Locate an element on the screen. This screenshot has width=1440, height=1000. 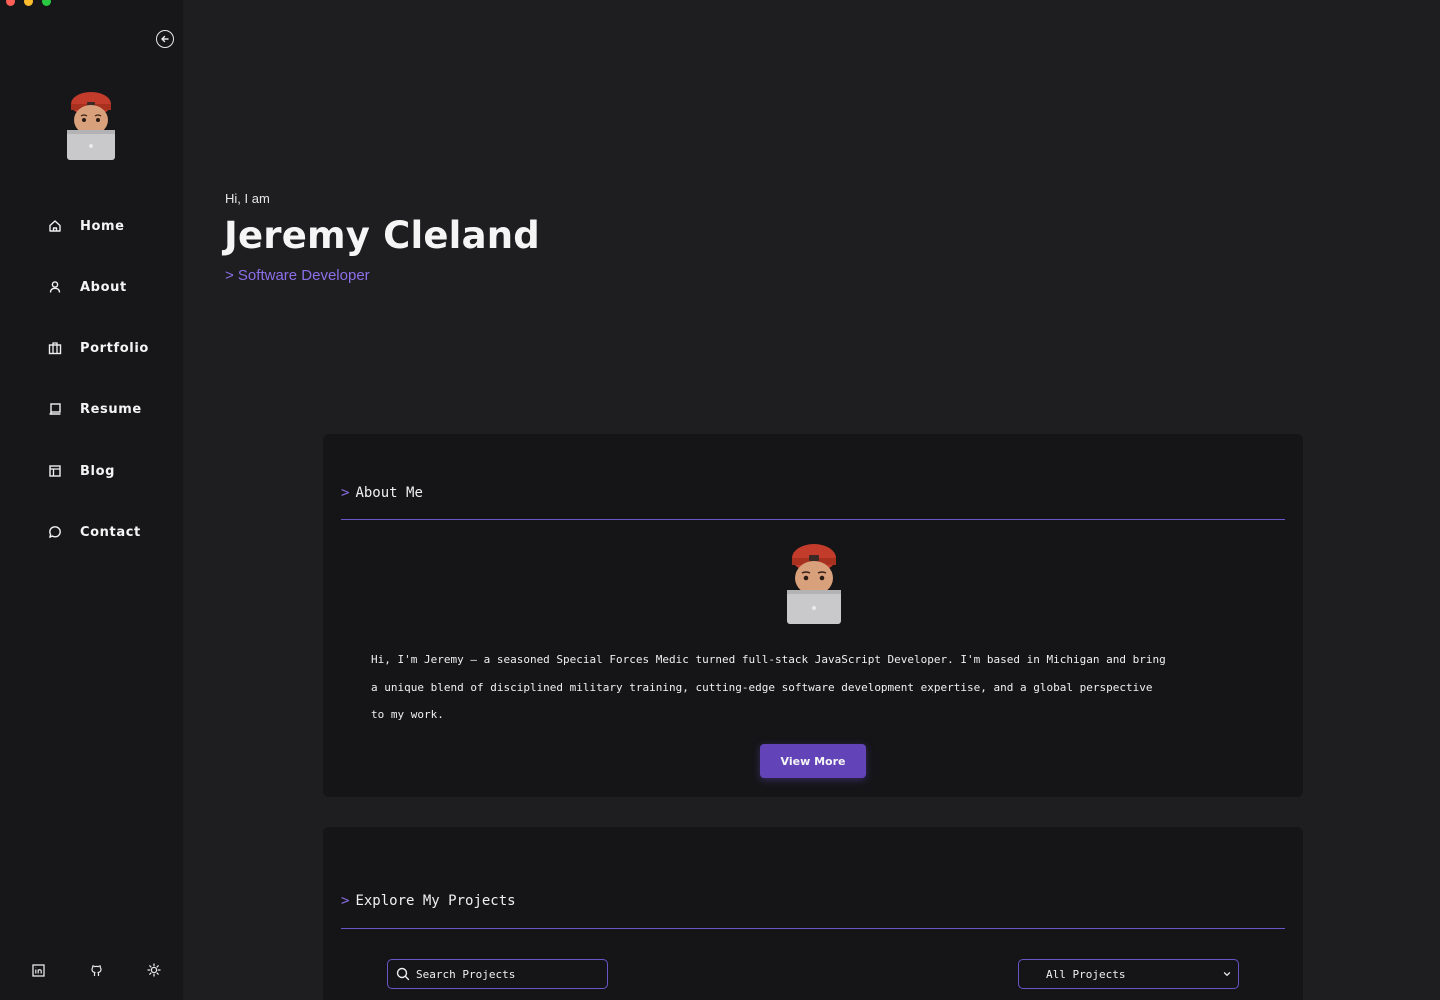
project-filter-value: All Projects is located at coordinates (1086, 974).